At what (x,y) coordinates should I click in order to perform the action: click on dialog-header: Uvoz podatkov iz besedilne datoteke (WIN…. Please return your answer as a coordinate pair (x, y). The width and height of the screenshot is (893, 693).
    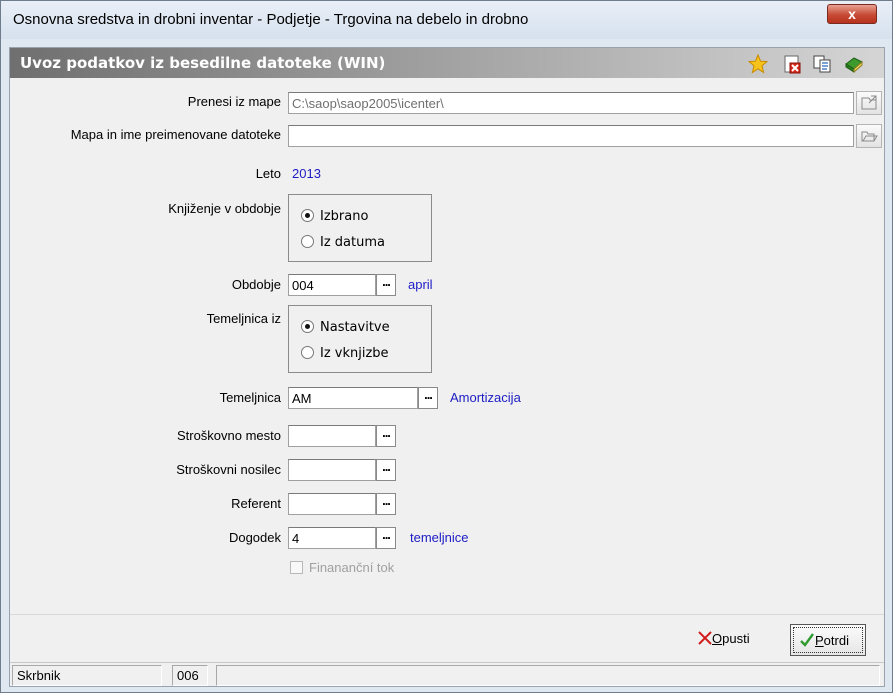
    Looking at the image, I should click on (447, 63).